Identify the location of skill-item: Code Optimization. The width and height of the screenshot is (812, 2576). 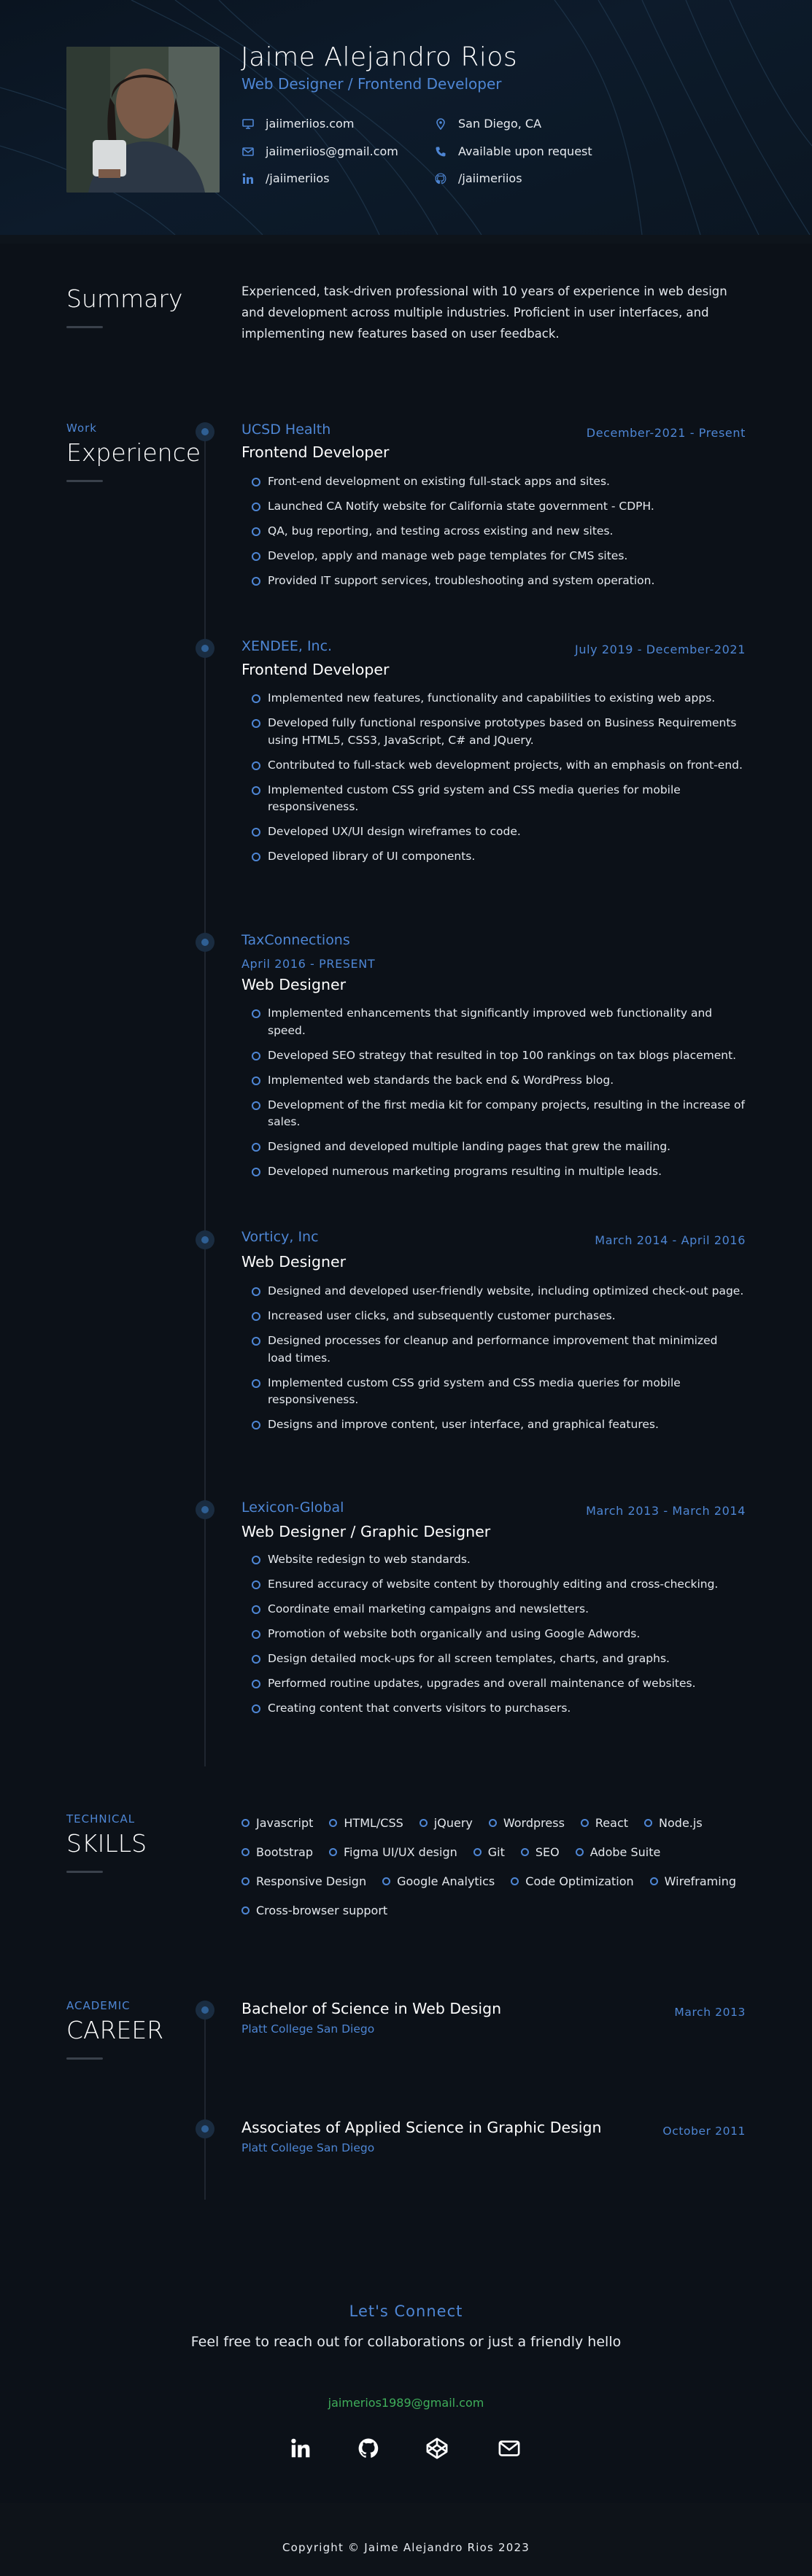
(572, 1881).